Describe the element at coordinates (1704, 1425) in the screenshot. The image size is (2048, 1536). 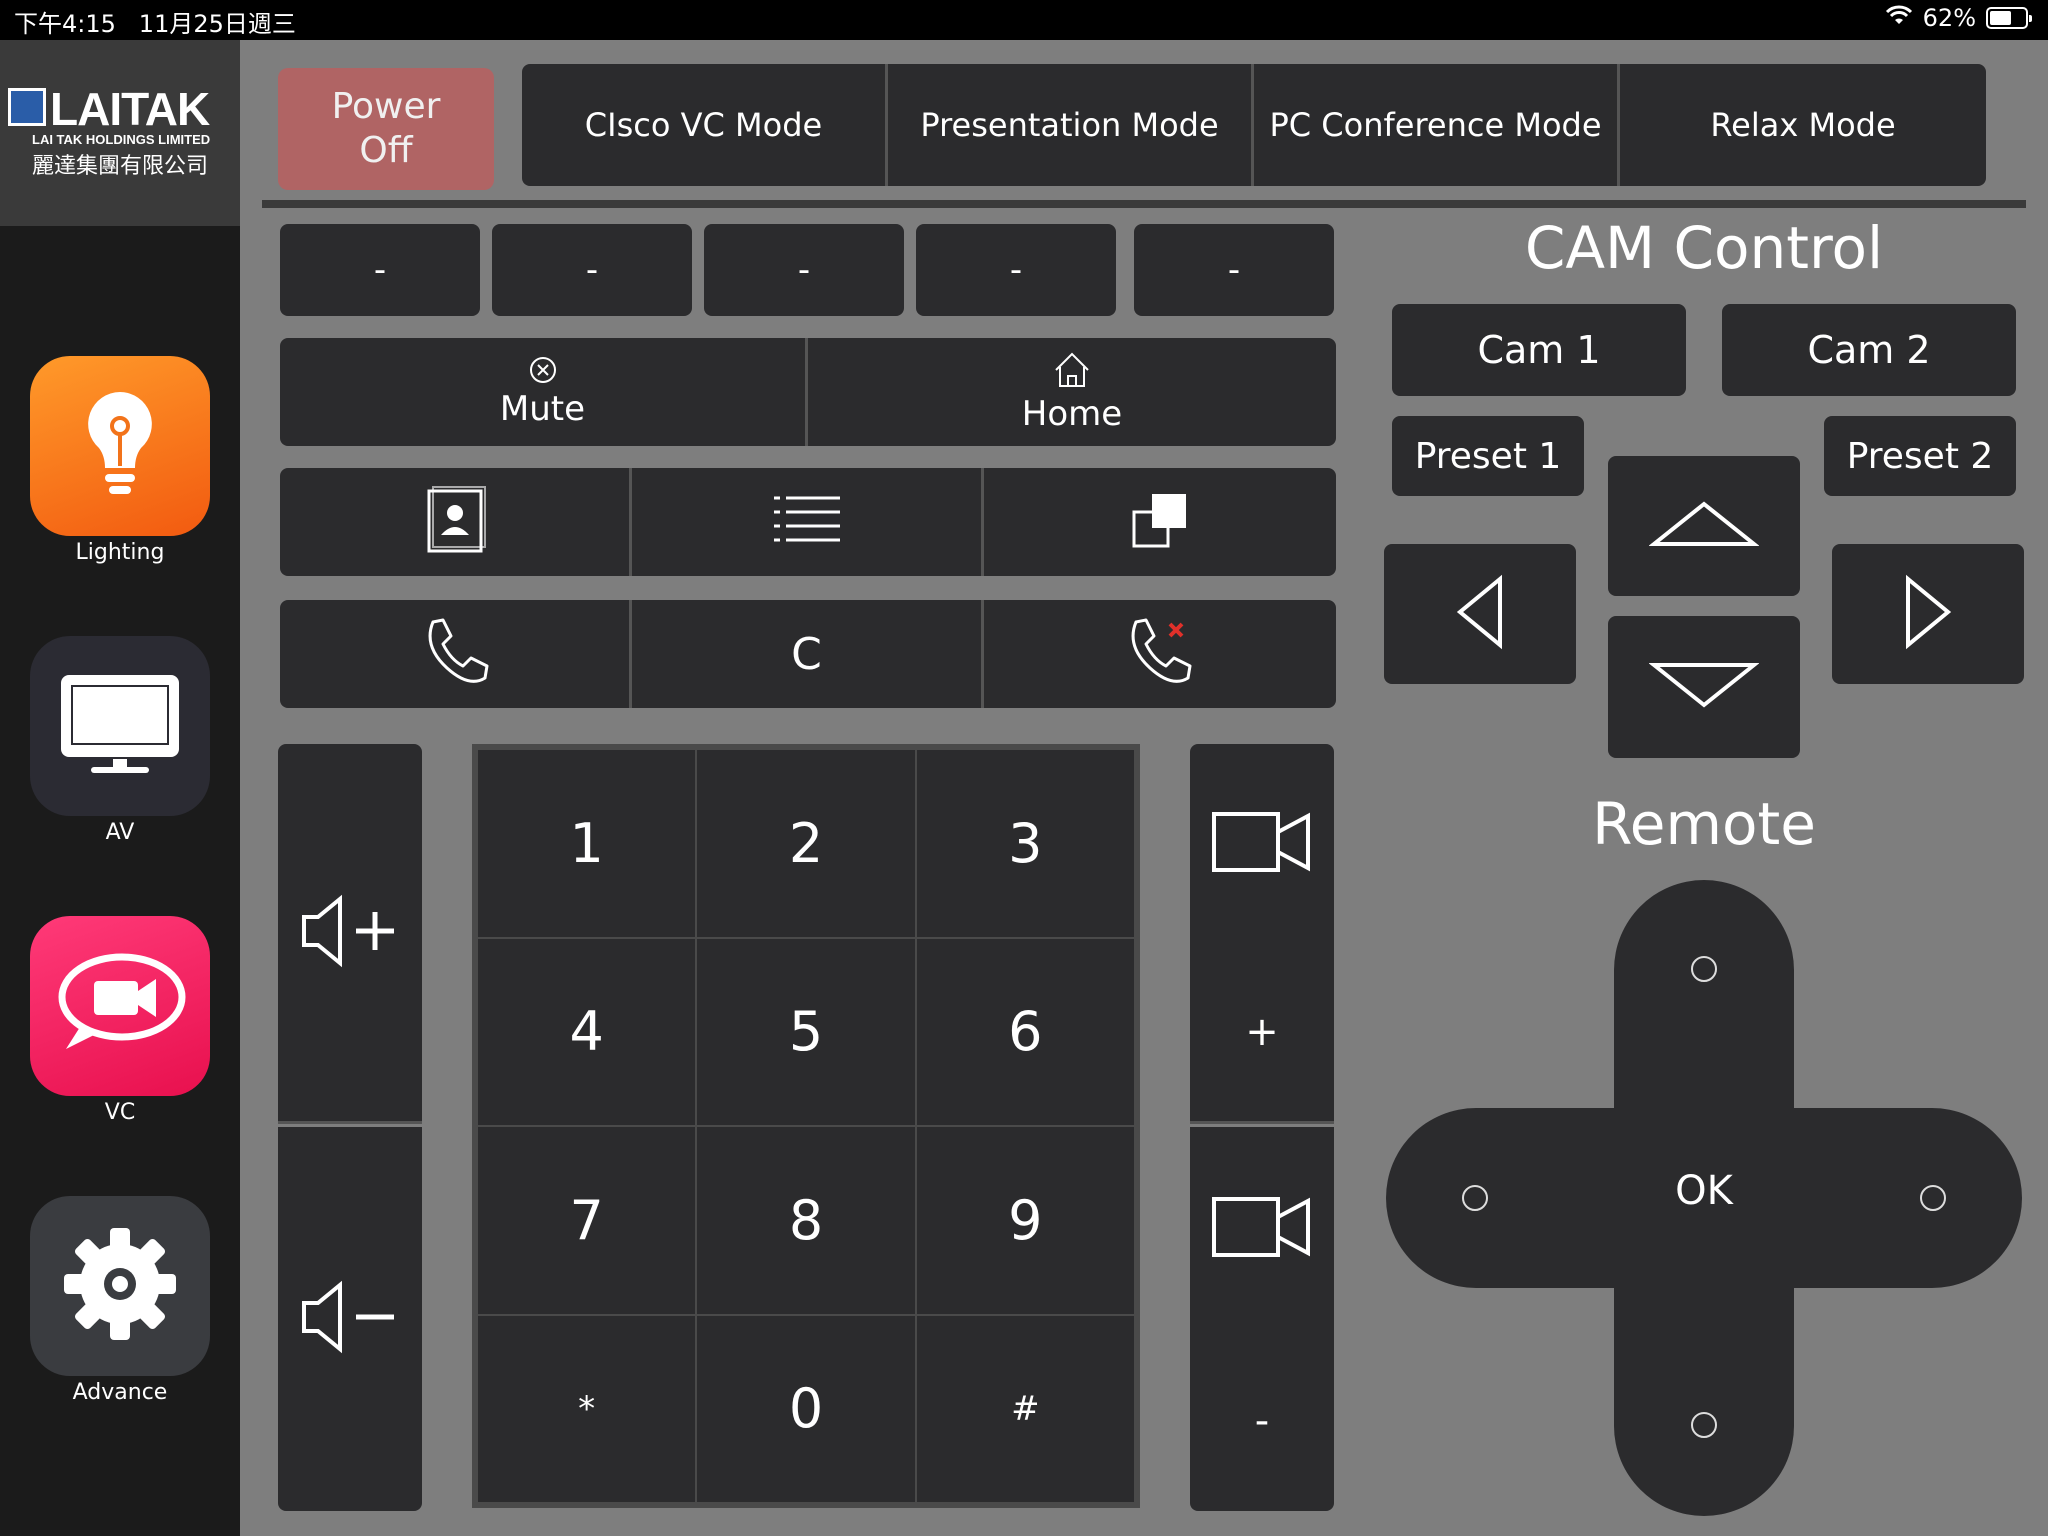
I see `remote-down-button` at that location.